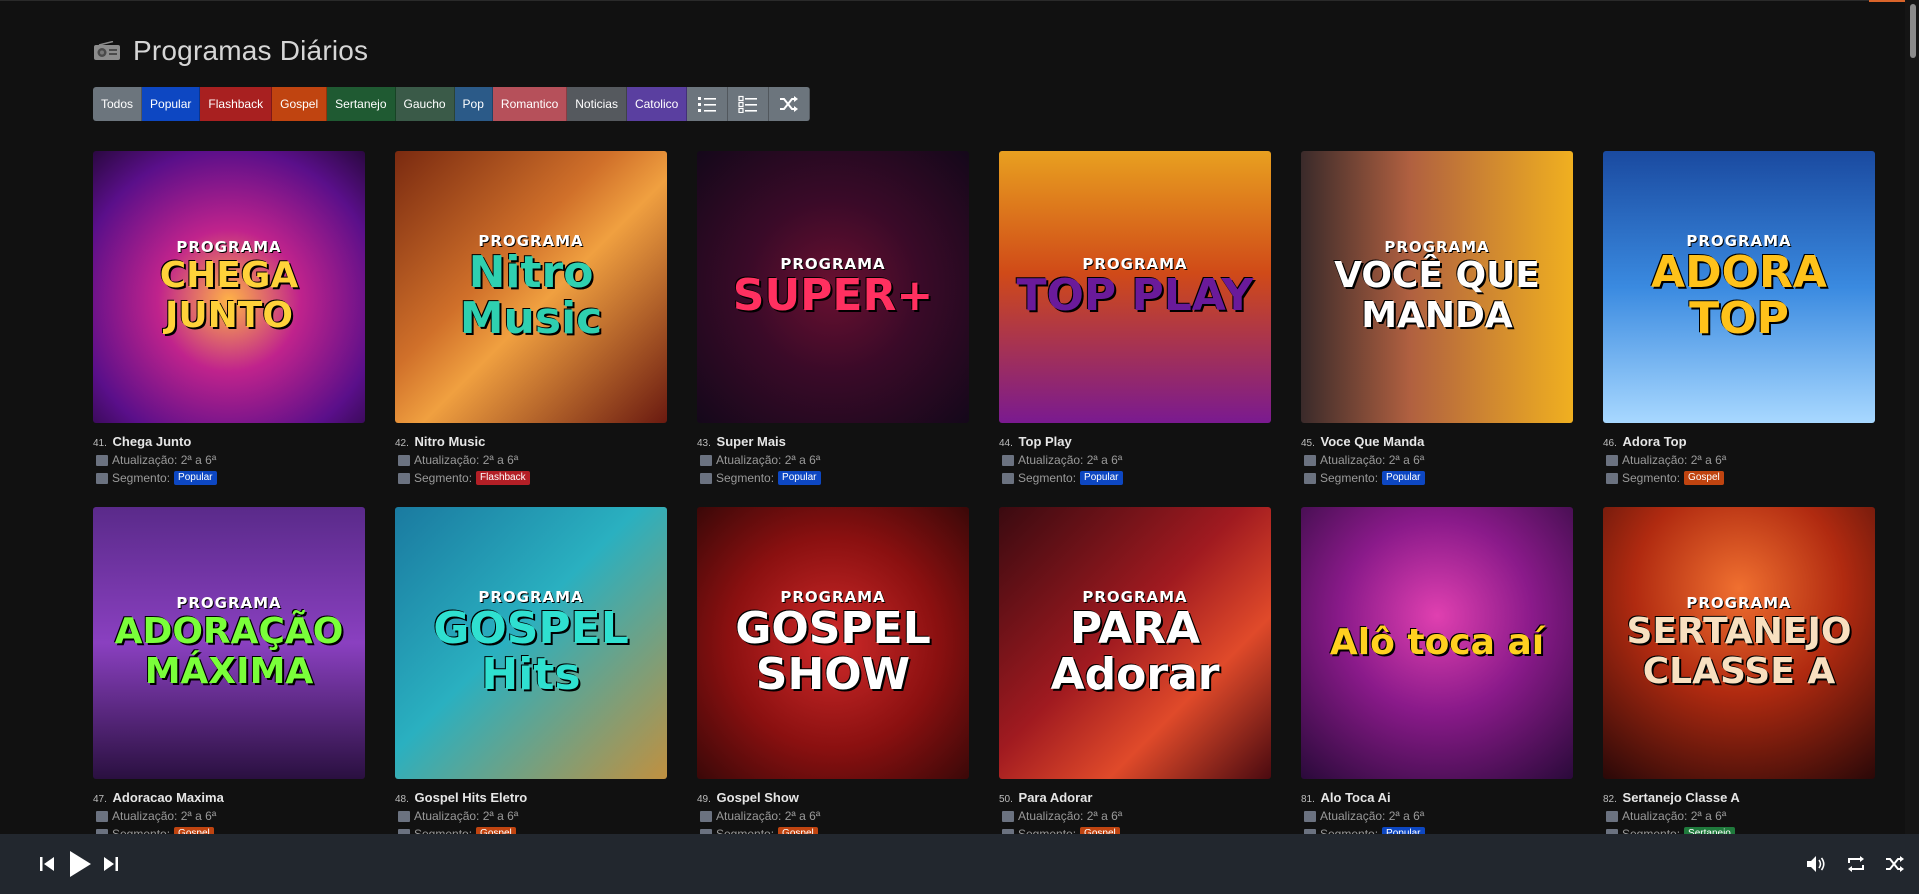 The image size is (1919, 894). Describe the element at coordinates (1135, 643) in the screenshot. I see `program-cover: PROGRAMA PARA Adorar` at that location.